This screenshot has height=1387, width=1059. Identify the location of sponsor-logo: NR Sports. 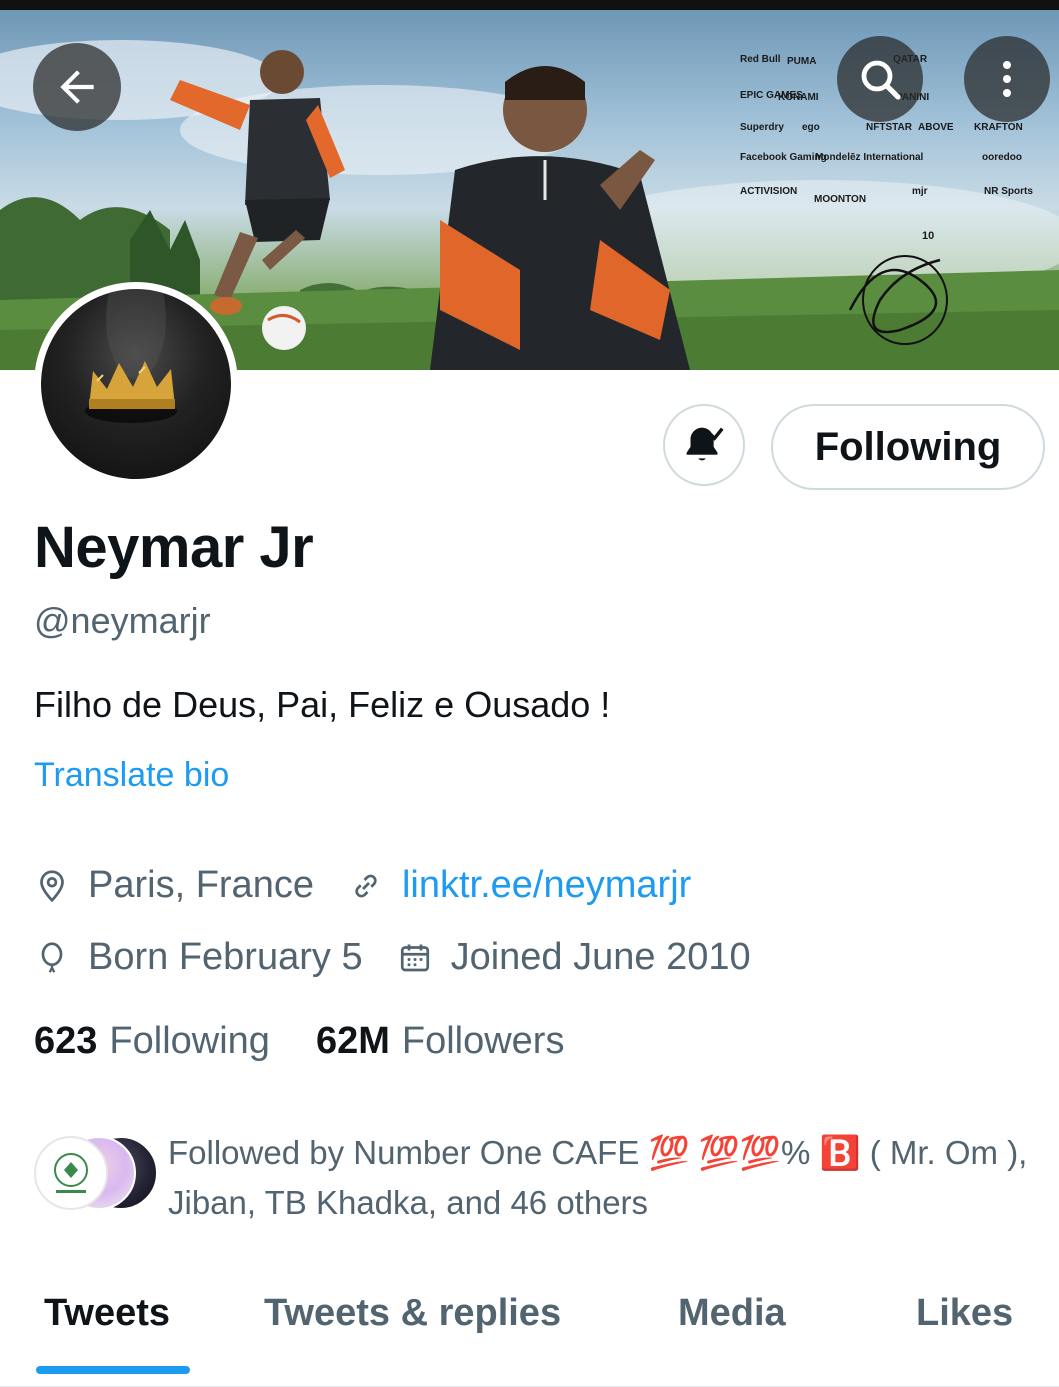
(1008, 191).